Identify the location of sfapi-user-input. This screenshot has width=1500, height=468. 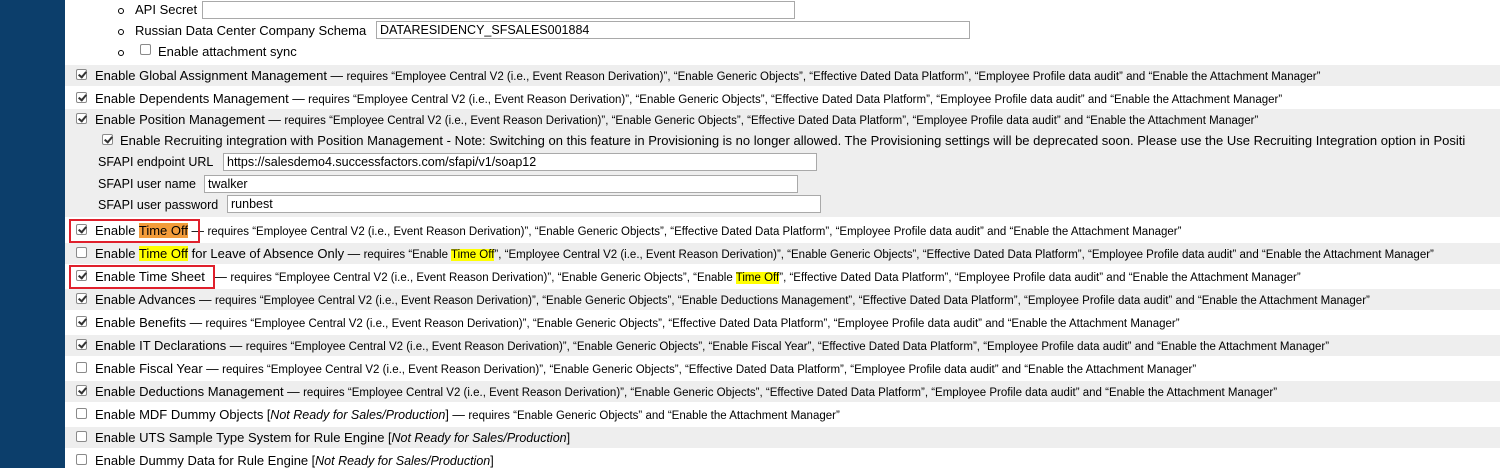
(501, 184).